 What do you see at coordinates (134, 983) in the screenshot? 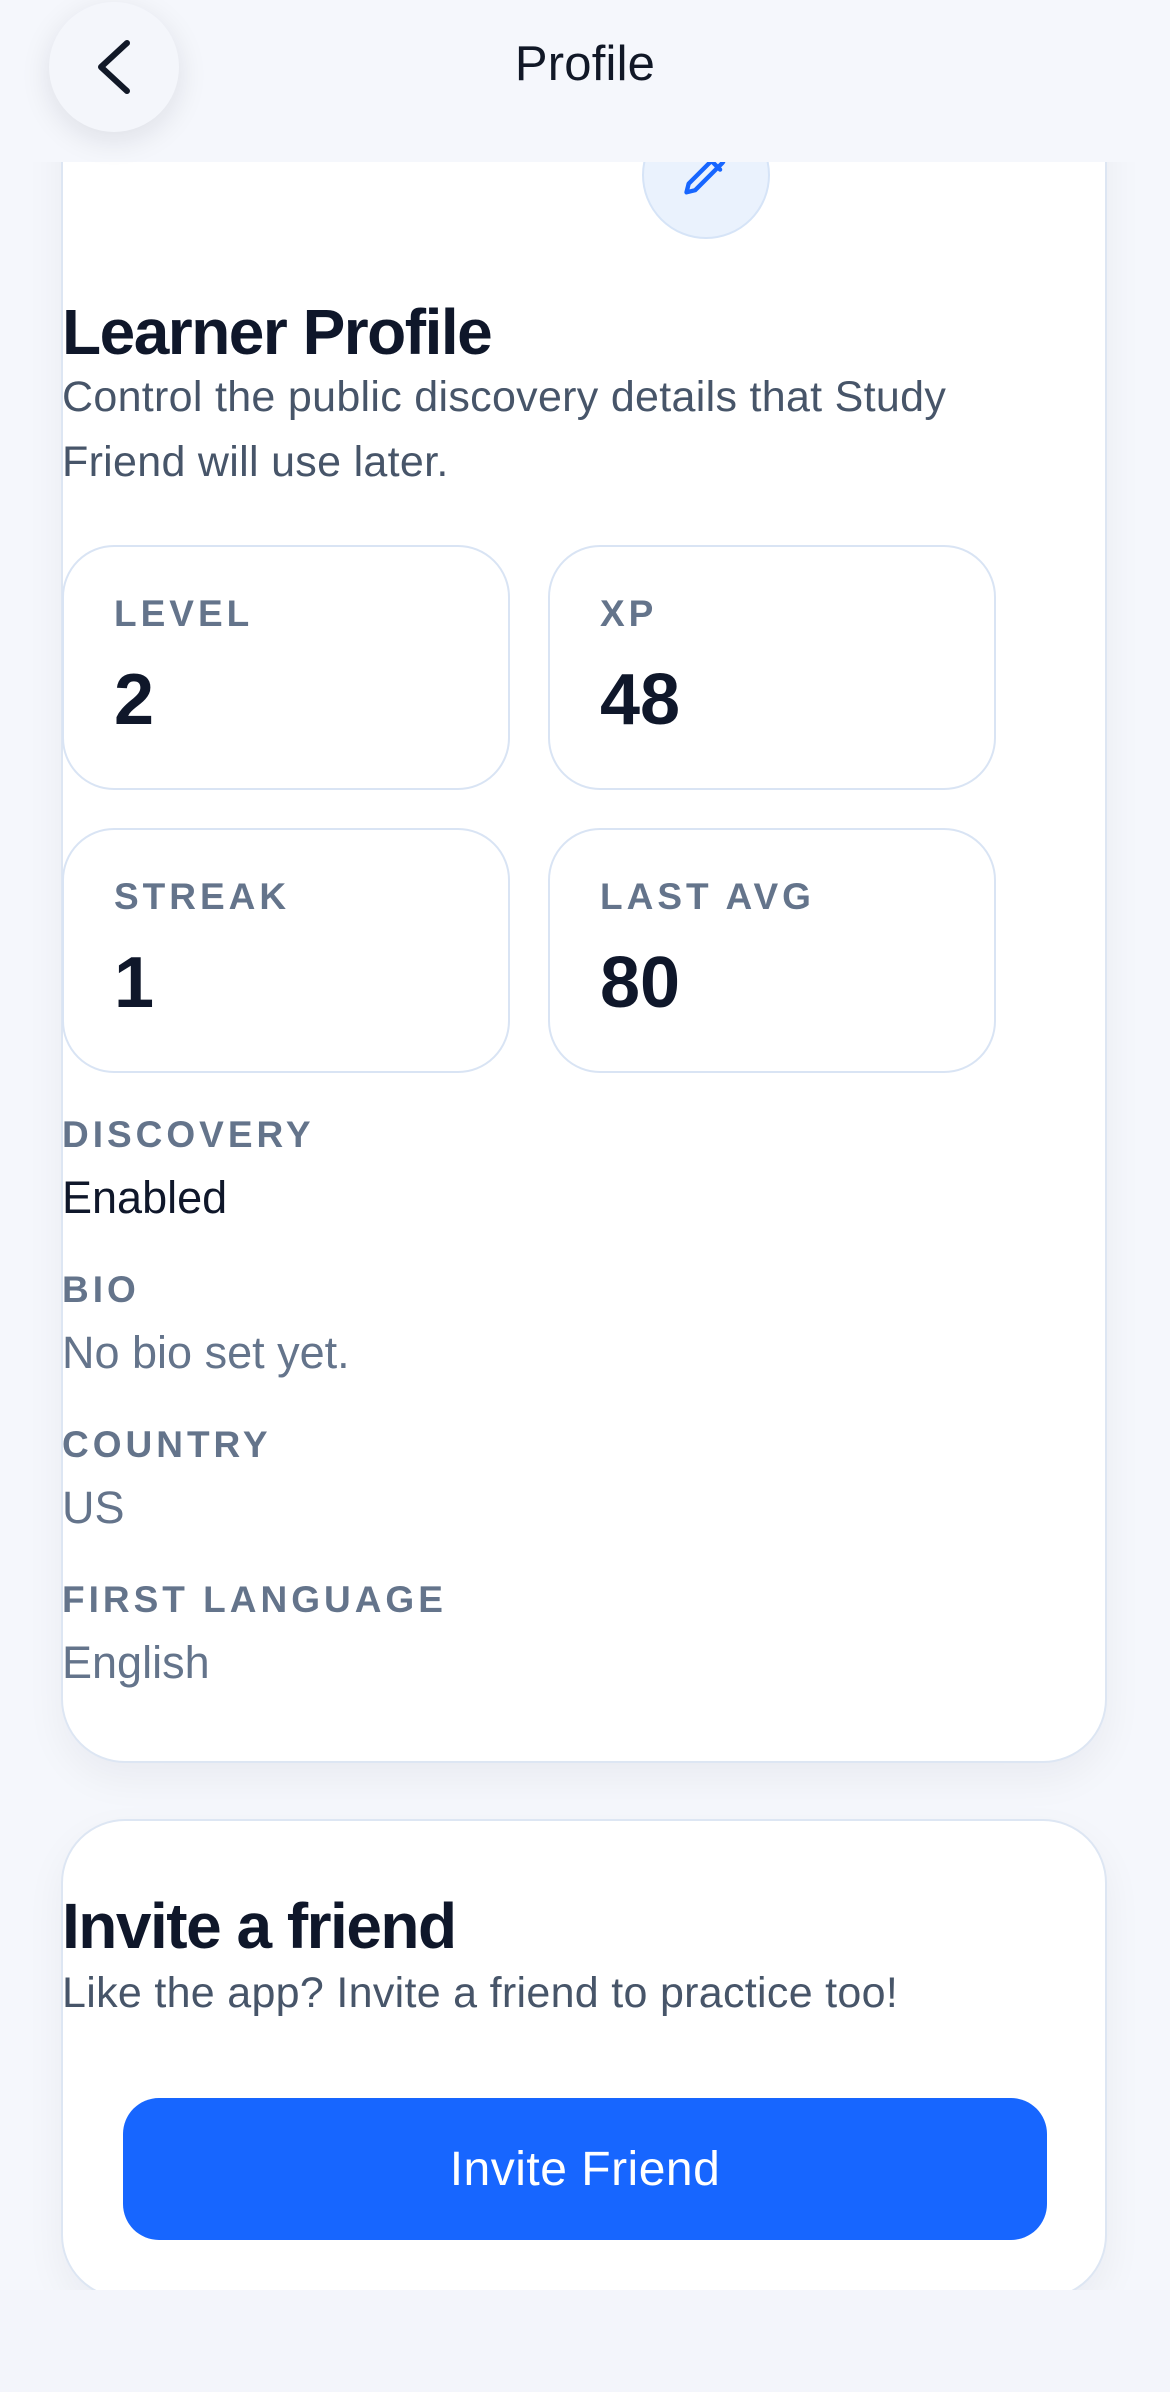
I see `stat-value: 1` at bounding box center [134, 983].